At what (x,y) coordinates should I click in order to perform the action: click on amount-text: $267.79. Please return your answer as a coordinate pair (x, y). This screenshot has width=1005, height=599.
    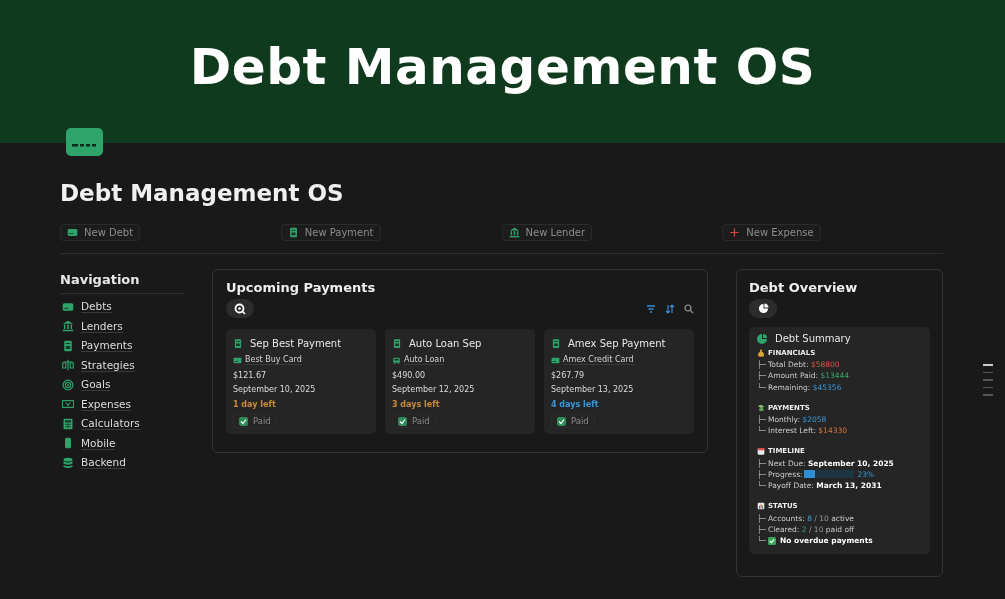
    Looking at the image, I should click on (568, 375).